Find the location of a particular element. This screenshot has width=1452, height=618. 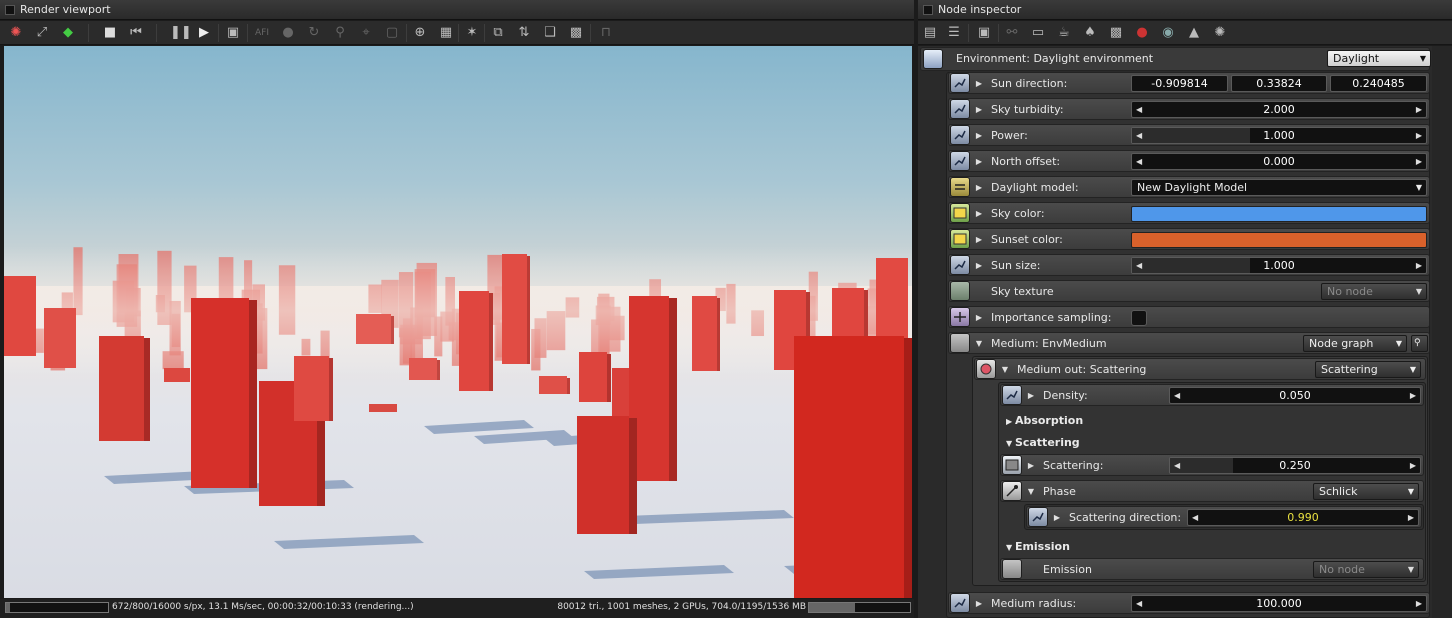

pick-focus-icon: ✶ is located at coordinates (472, 33).